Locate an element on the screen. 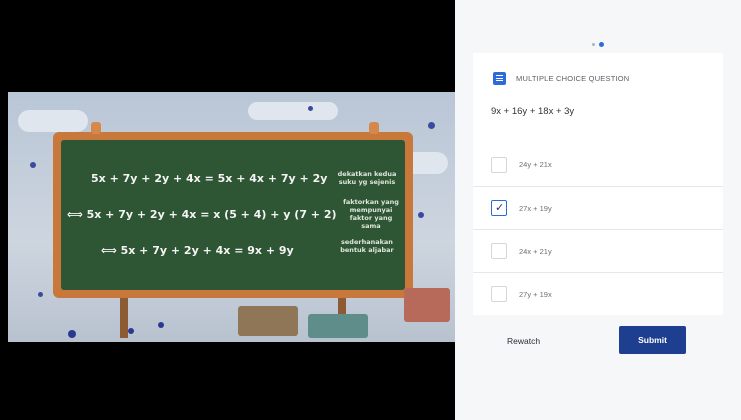 The width and height of the screenshot is (741, 420). question-header: MULTIPLE CHOICE QUESTION is located at coordinates (561, 78).